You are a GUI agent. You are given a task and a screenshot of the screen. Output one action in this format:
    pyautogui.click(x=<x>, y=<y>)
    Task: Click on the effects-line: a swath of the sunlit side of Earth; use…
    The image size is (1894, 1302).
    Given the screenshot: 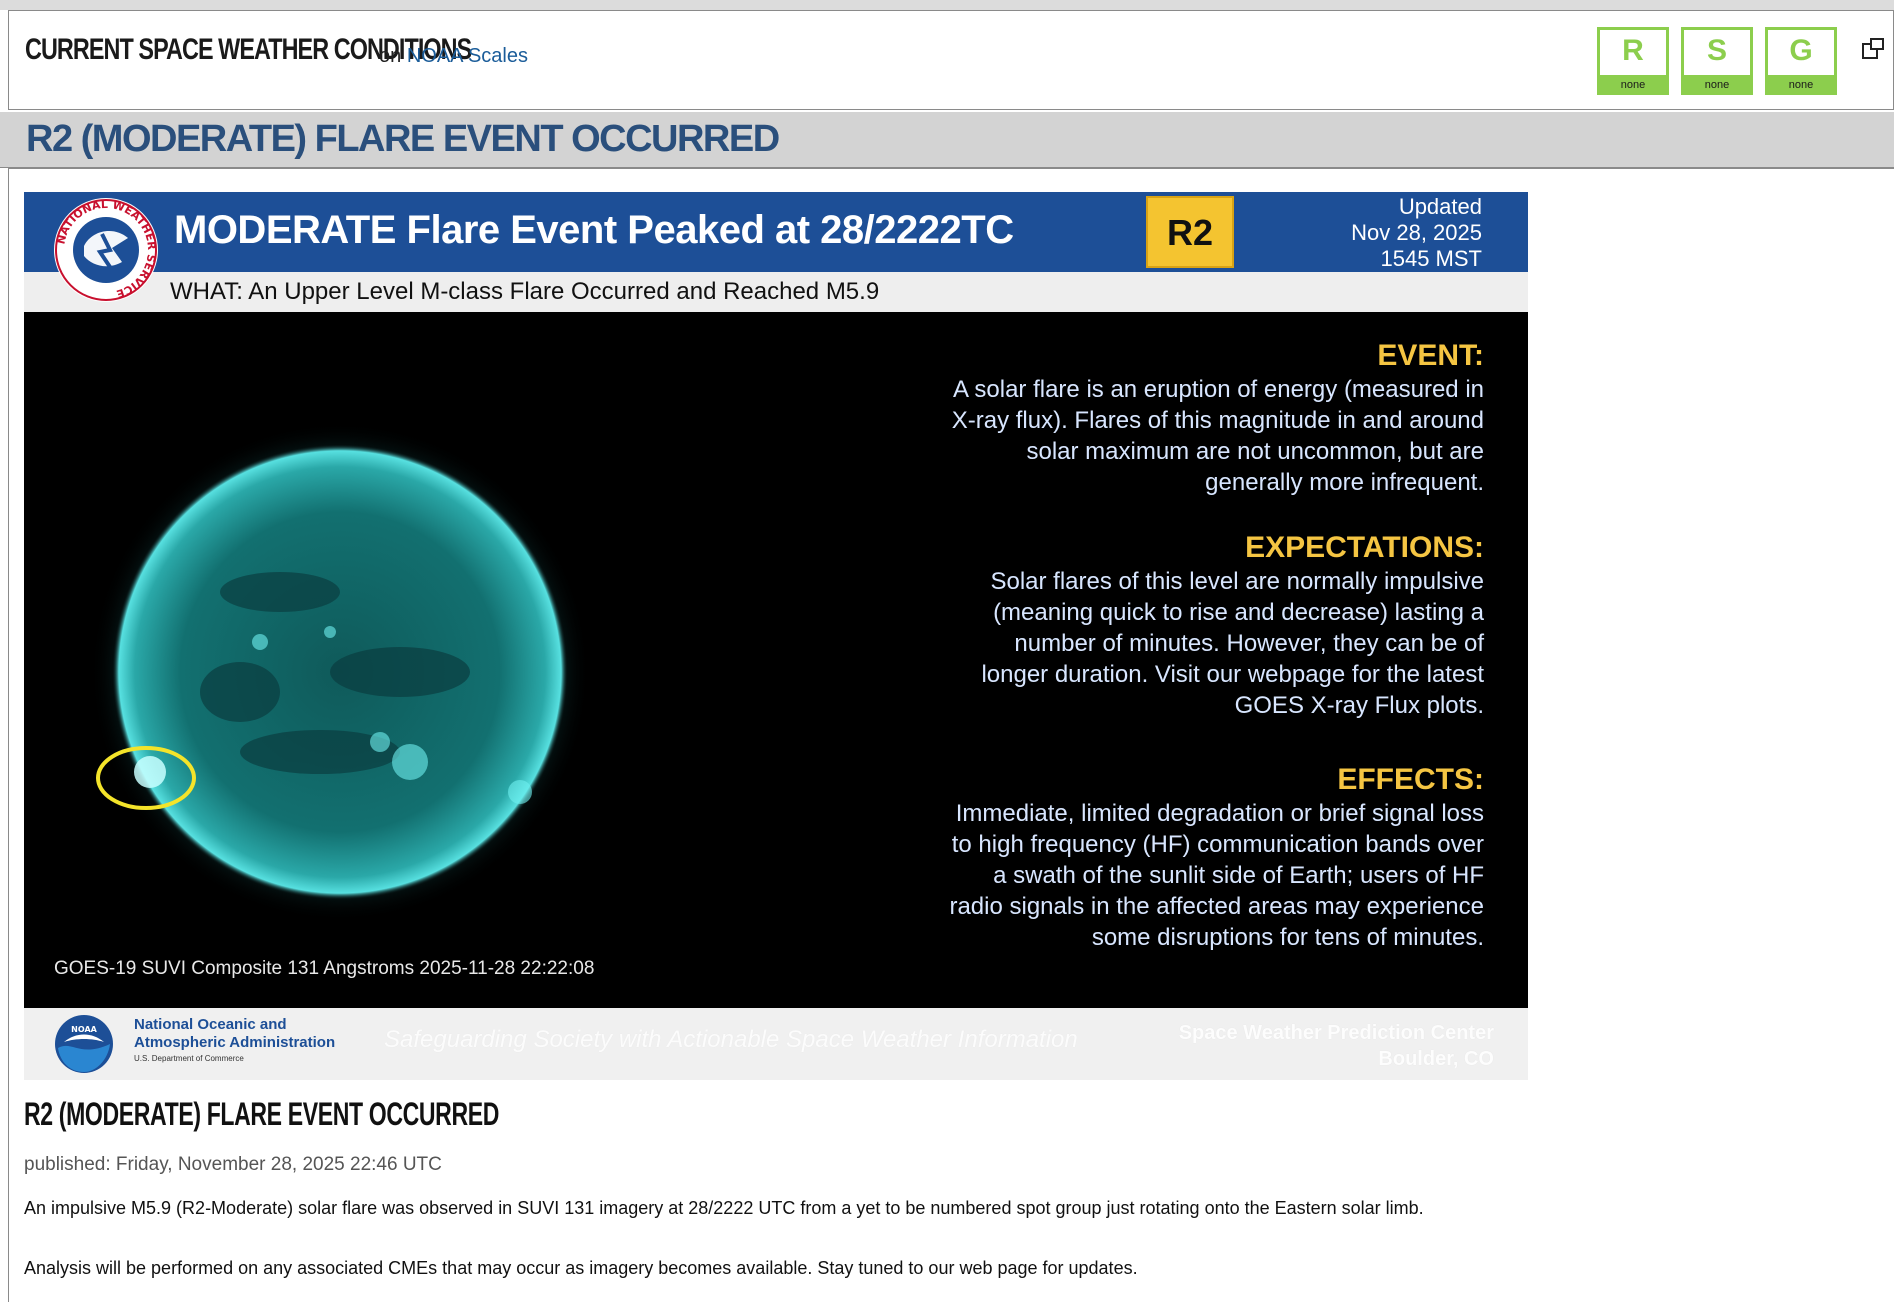 What is the action you would take?
    pyautogui.click(x=1238, y=875)
    